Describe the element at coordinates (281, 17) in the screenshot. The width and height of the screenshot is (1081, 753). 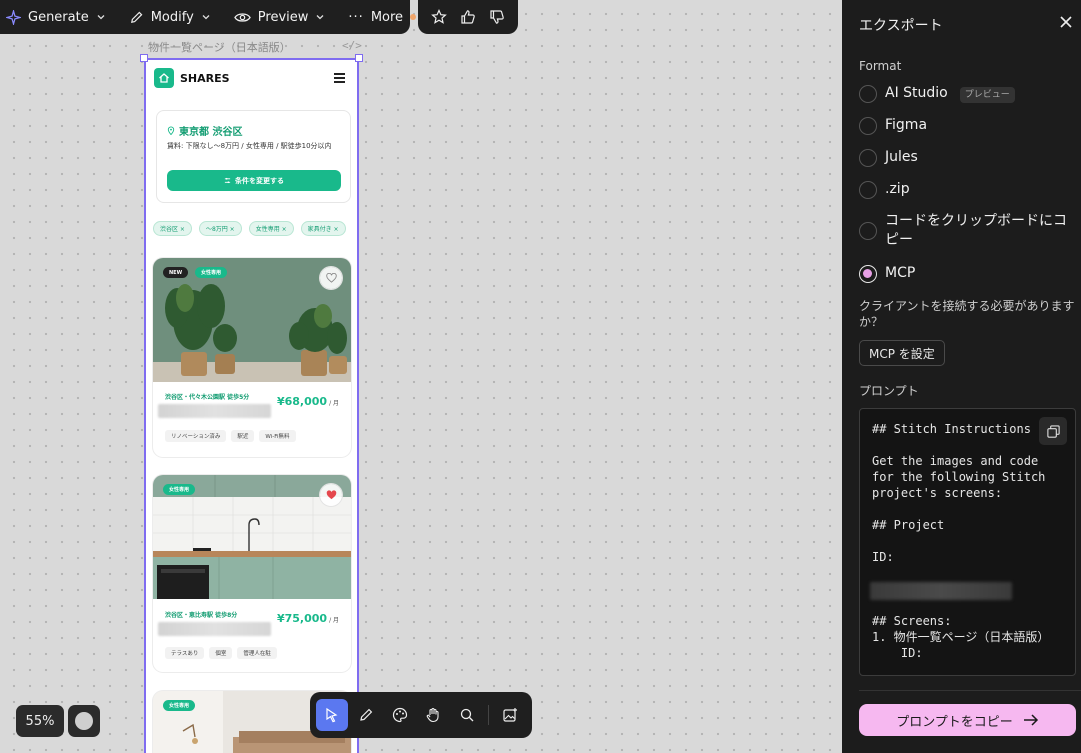
I see `preview-button: Preview` at that location.